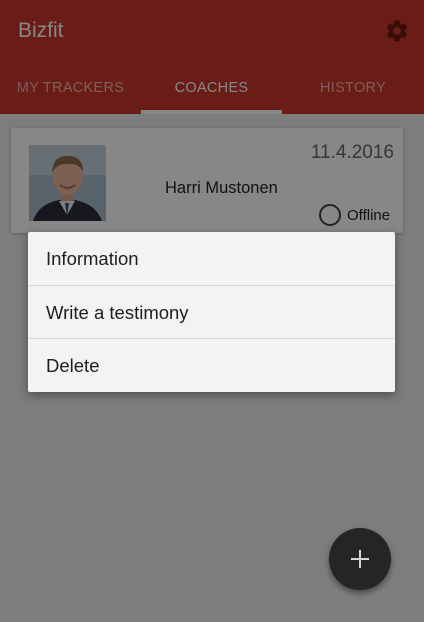 The width and height of the screenshot is (424, 622). I want to click on add-coach-button, so click(360, 559).